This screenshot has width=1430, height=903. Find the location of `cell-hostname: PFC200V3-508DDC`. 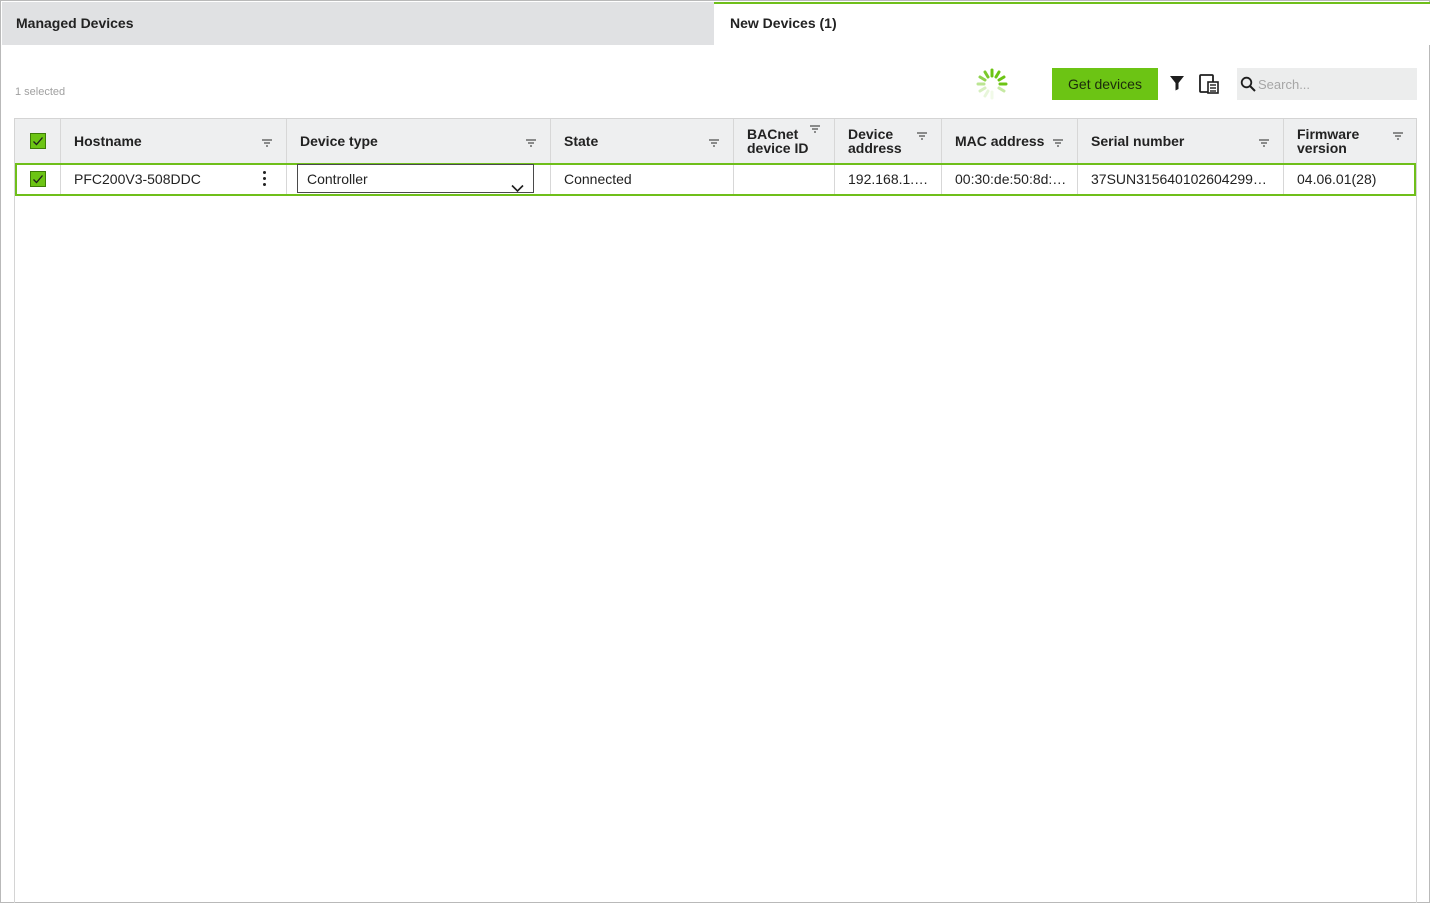

cell-hostname: PFC200V3-508DDC is located at coordinates (174, 179).